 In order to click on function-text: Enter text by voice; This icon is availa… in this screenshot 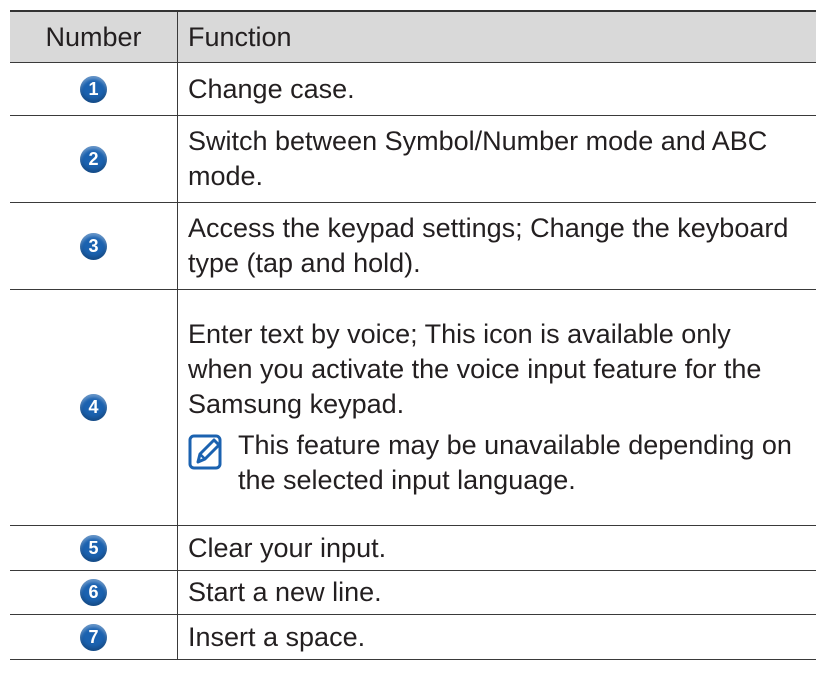, I will do `click(475, 369)`.